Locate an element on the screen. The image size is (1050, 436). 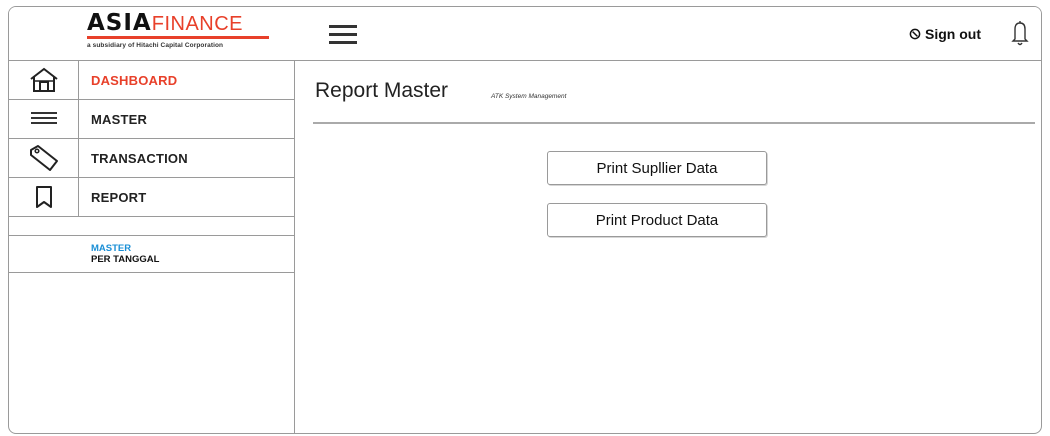
list-icon is located at coordinates (43, 118).